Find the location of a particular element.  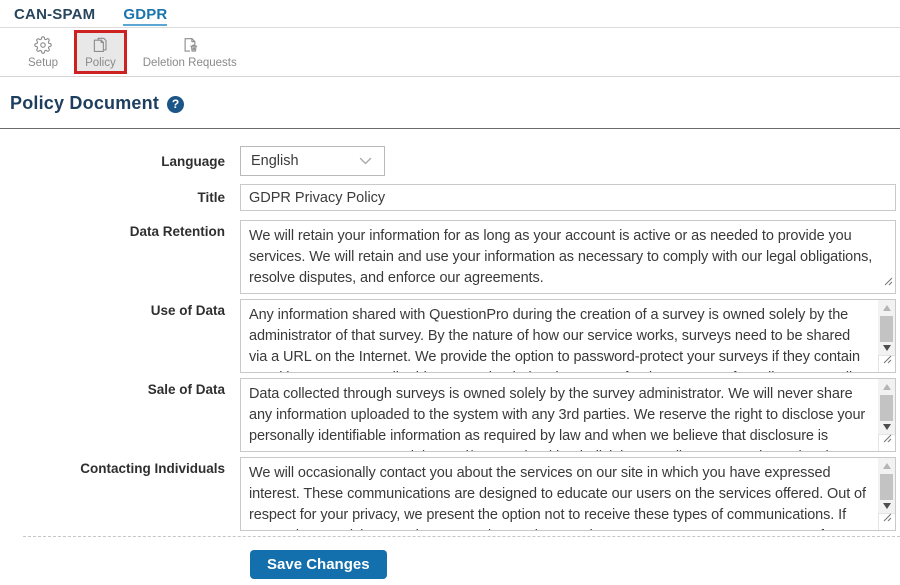

toolbar-item-setup: Setup is located at coordinates (43, 52).